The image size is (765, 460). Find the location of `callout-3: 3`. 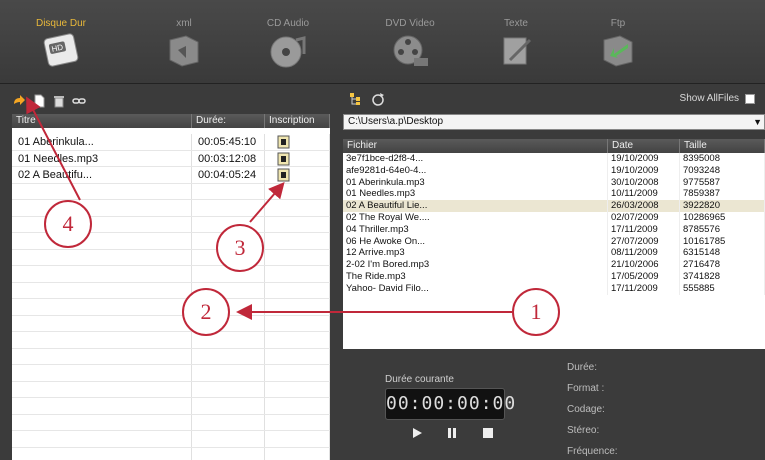

callout-3: 3 is located at coordinates (240, 248).